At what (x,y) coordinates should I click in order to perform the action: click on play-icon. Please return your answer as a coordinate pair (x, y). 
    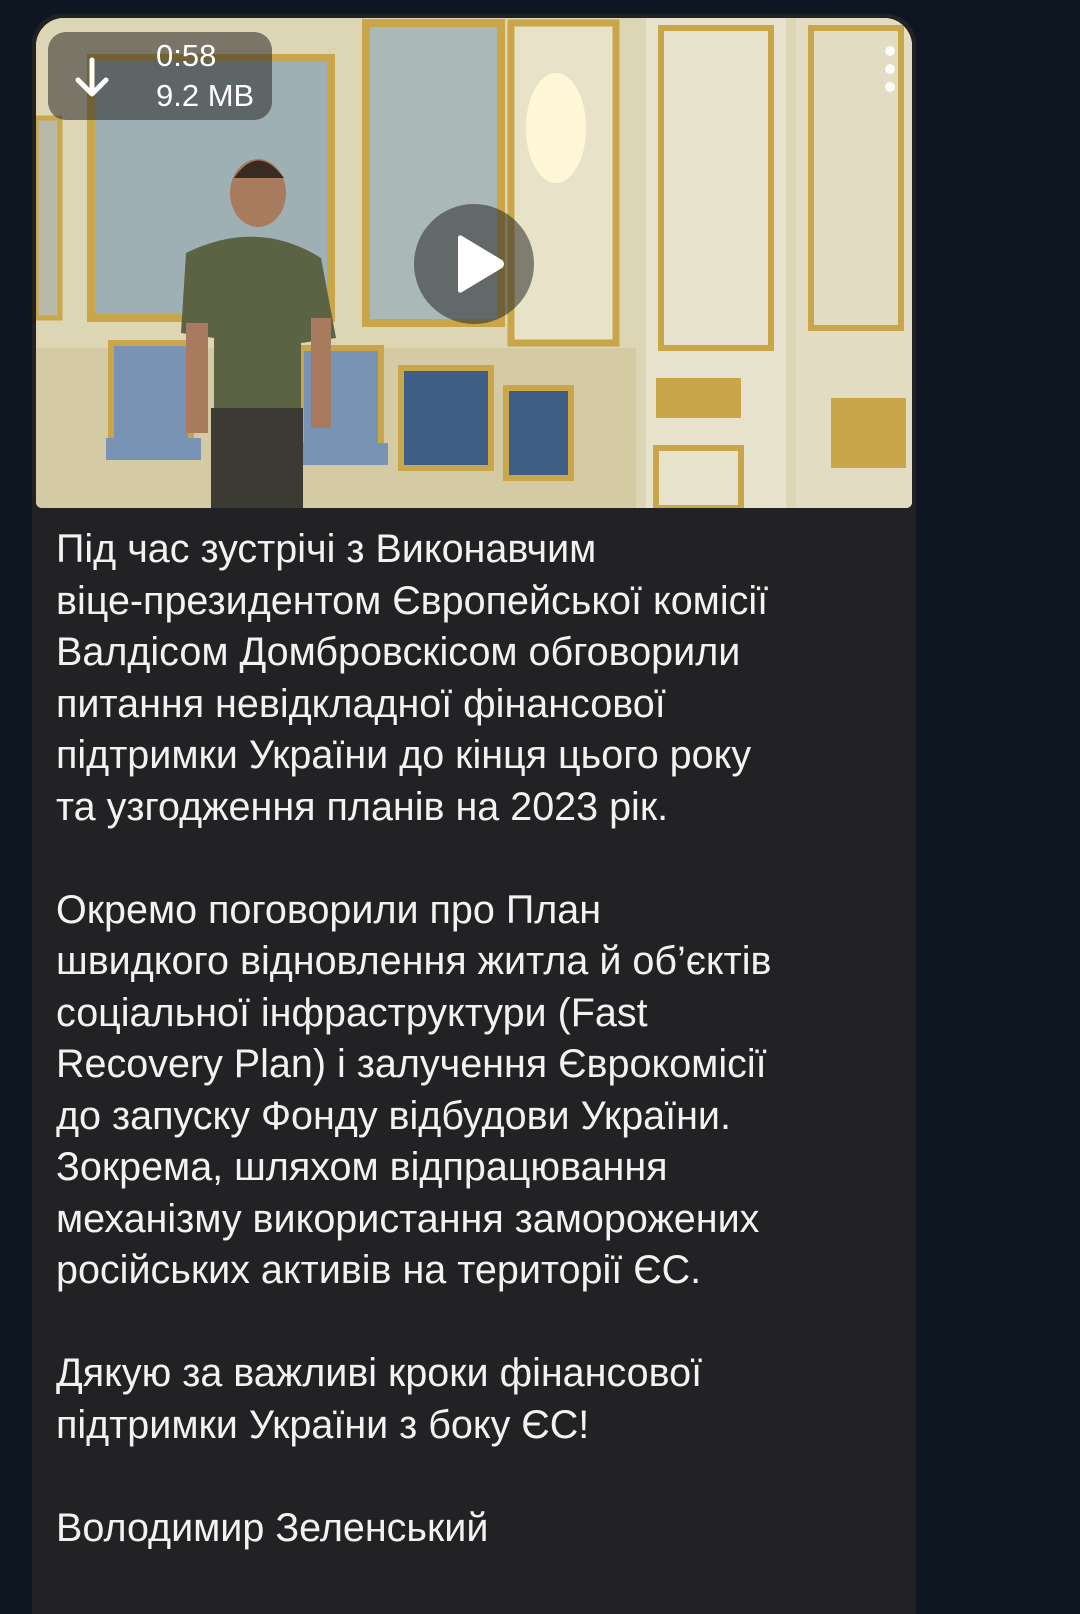
    Looking at the image, I should click on (481, 264).